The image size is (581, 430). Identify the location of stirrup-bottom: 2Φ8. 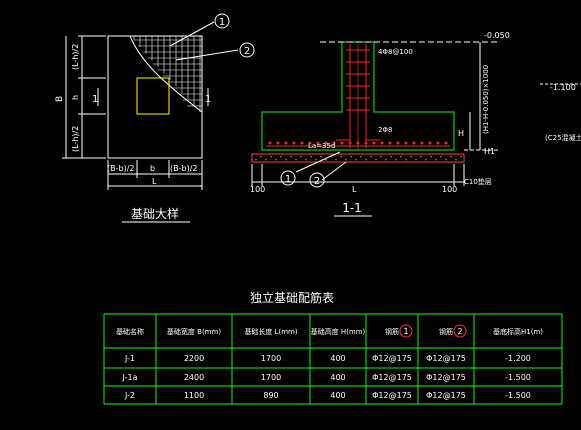
(385, 130).